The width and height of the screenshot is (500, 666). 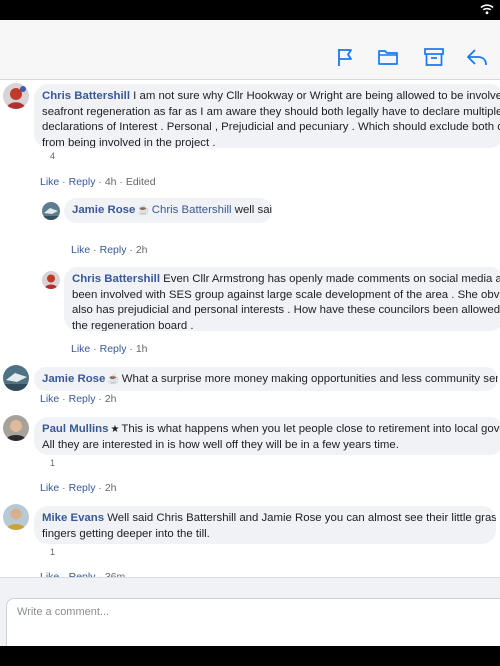 I want to click on mention-link: Chris Battershill, so click(x=192, y=210).